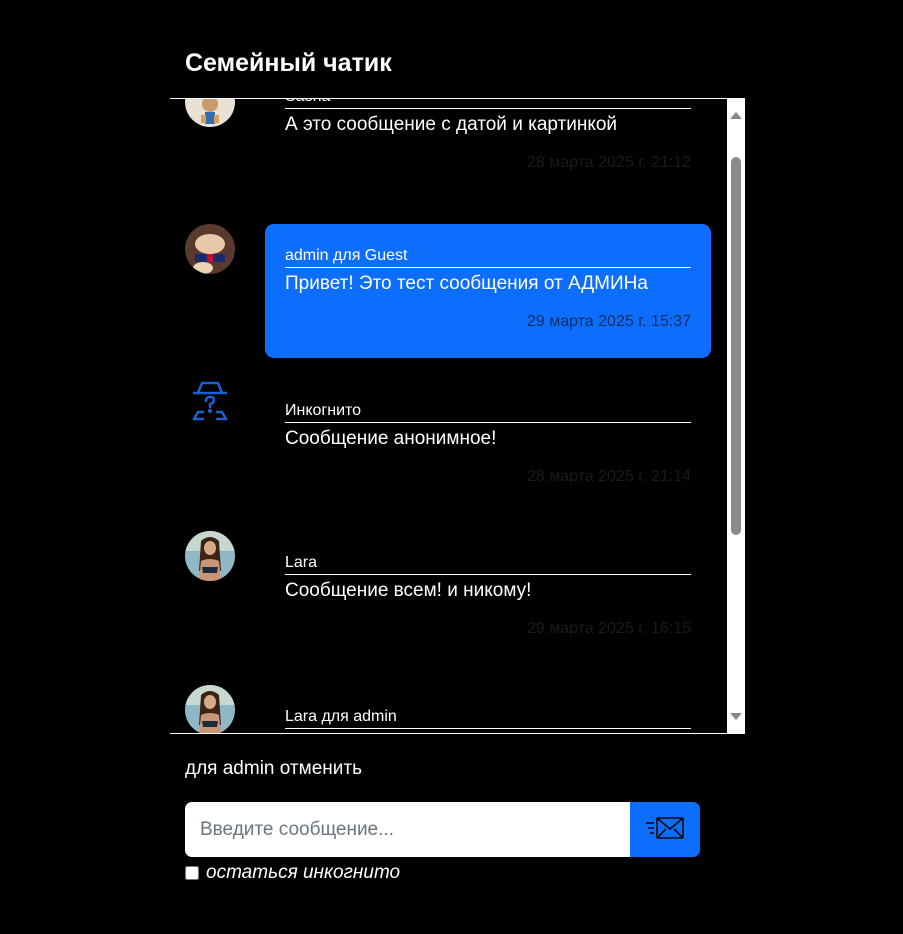 The height and width of the screenshot is (934, 903). Describe the element at coordinates (608, 162) in the screenshot. I see `message-time: 28 марта 2025 г. 21:12` at that location.